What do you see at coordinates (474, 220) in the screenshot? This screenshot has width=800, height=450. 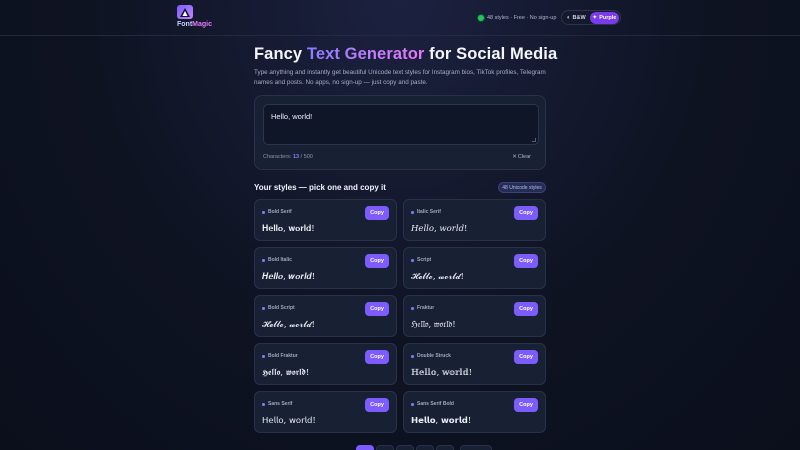 I see `style-card-italic-serif: Italic Serif Copy 𝐻𝑒𝑙𝑙𝑜, 𝑤𝑜𝑟𝑙𝑑!` at bounding box center [474, 220].